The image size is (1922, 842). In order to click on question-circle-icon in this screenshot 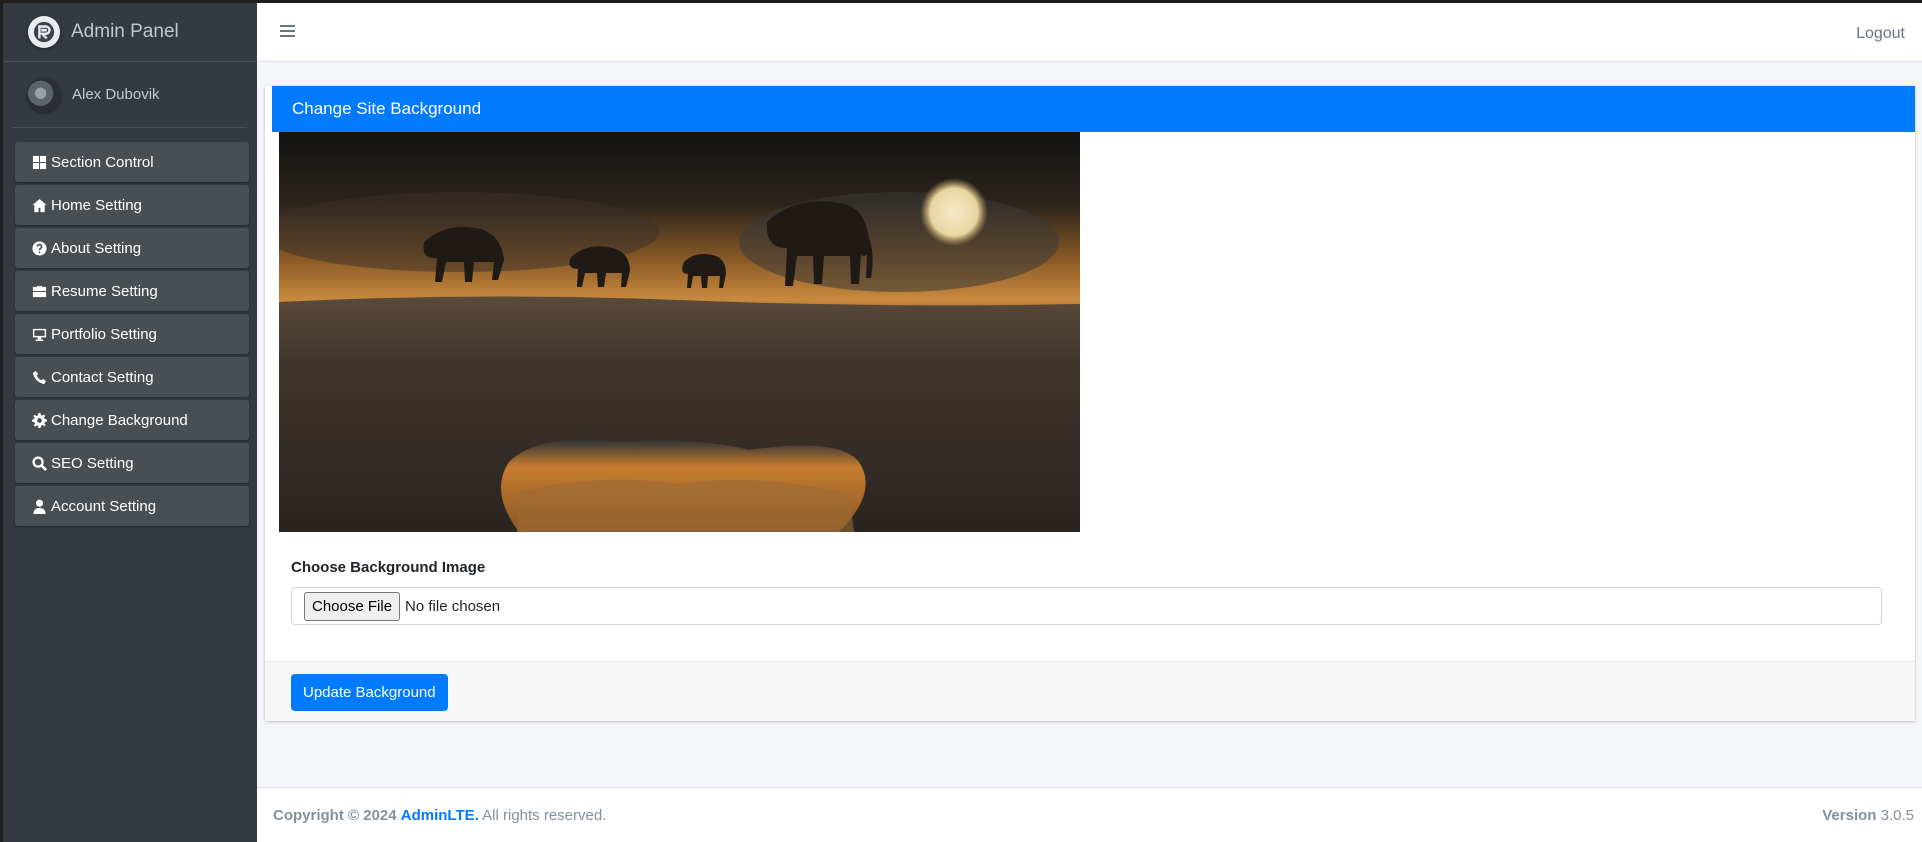, I will do `click(39, 248)`.